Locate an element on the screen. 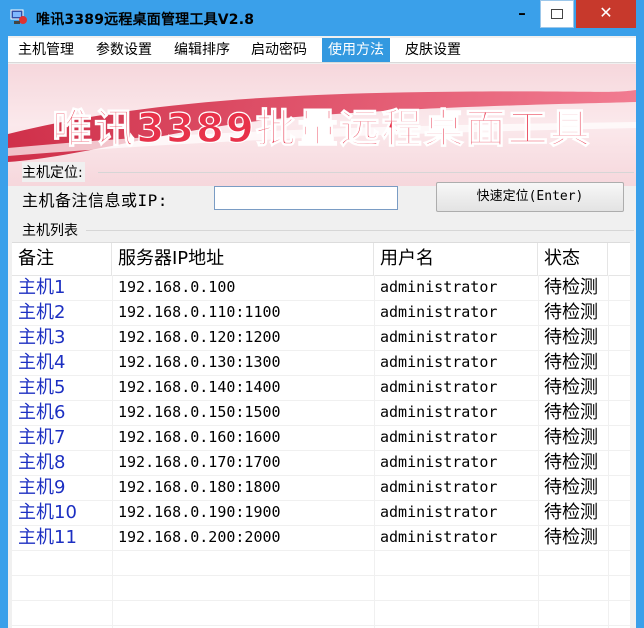 The width and height of the screenshot is (644, 628). list-group-line is located at coordinates (360, 230).